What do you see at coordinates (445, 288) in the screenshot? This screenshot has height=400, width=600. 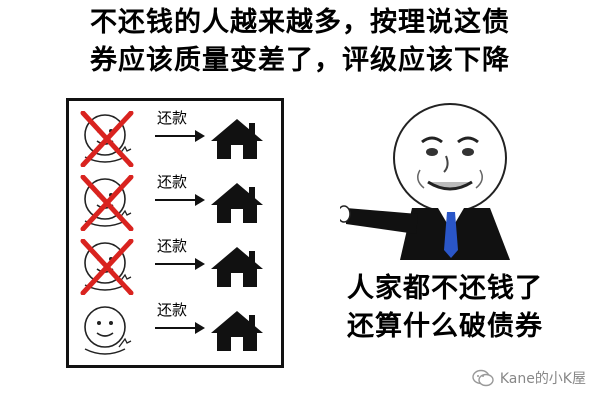 I see `caption-line-1: 人家都不还钱了` at bounding box center [445, 288].